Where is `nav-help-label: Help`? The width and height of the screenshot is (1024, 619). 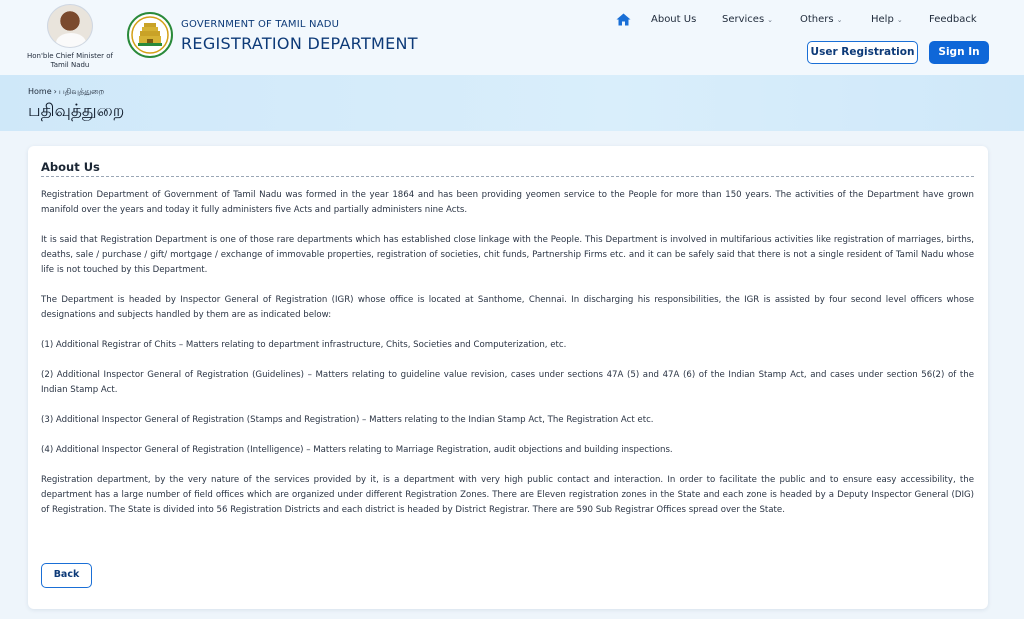 nav-help-label: Help is located at coordinates (882, 19).